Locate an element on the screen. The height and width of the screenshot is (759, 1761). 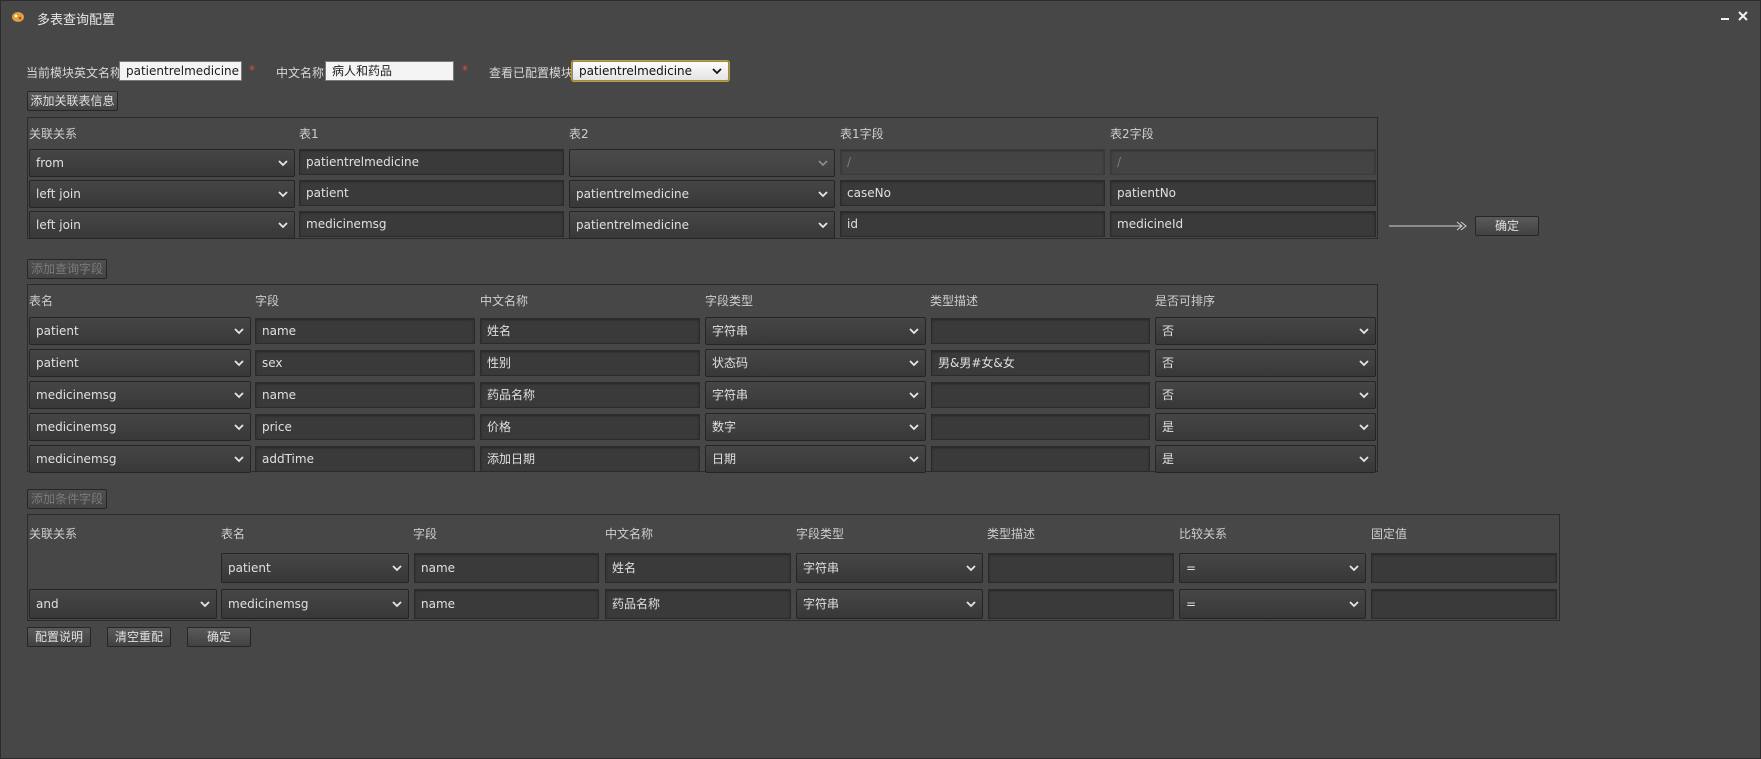
cond-table-value: medicinemsg is located at coordinates (268, 604).